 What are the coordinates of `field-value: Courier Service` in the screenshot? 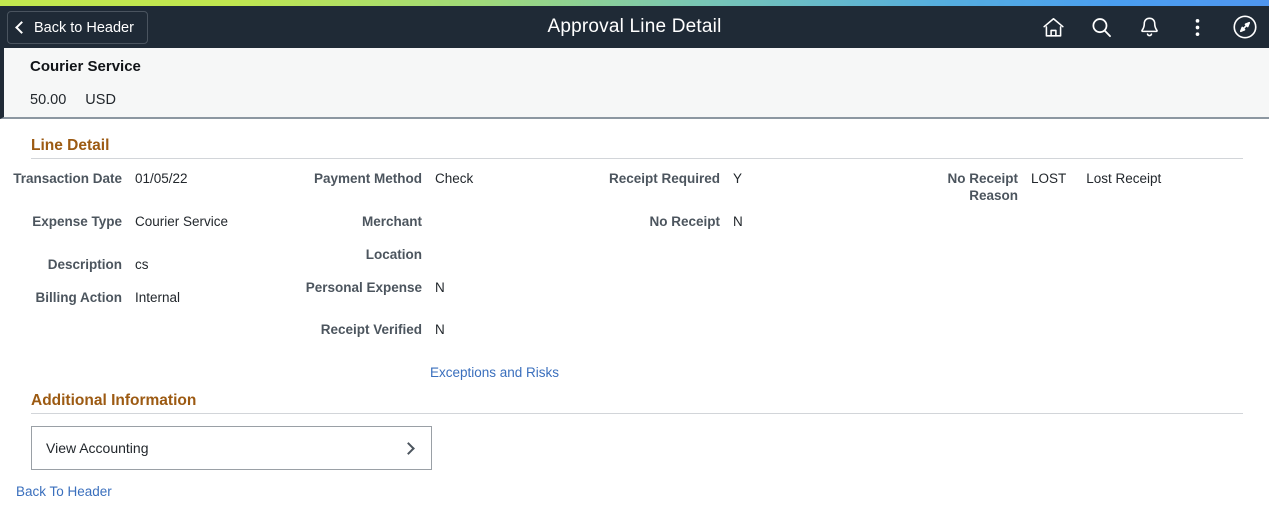 It's located at (182, 221).